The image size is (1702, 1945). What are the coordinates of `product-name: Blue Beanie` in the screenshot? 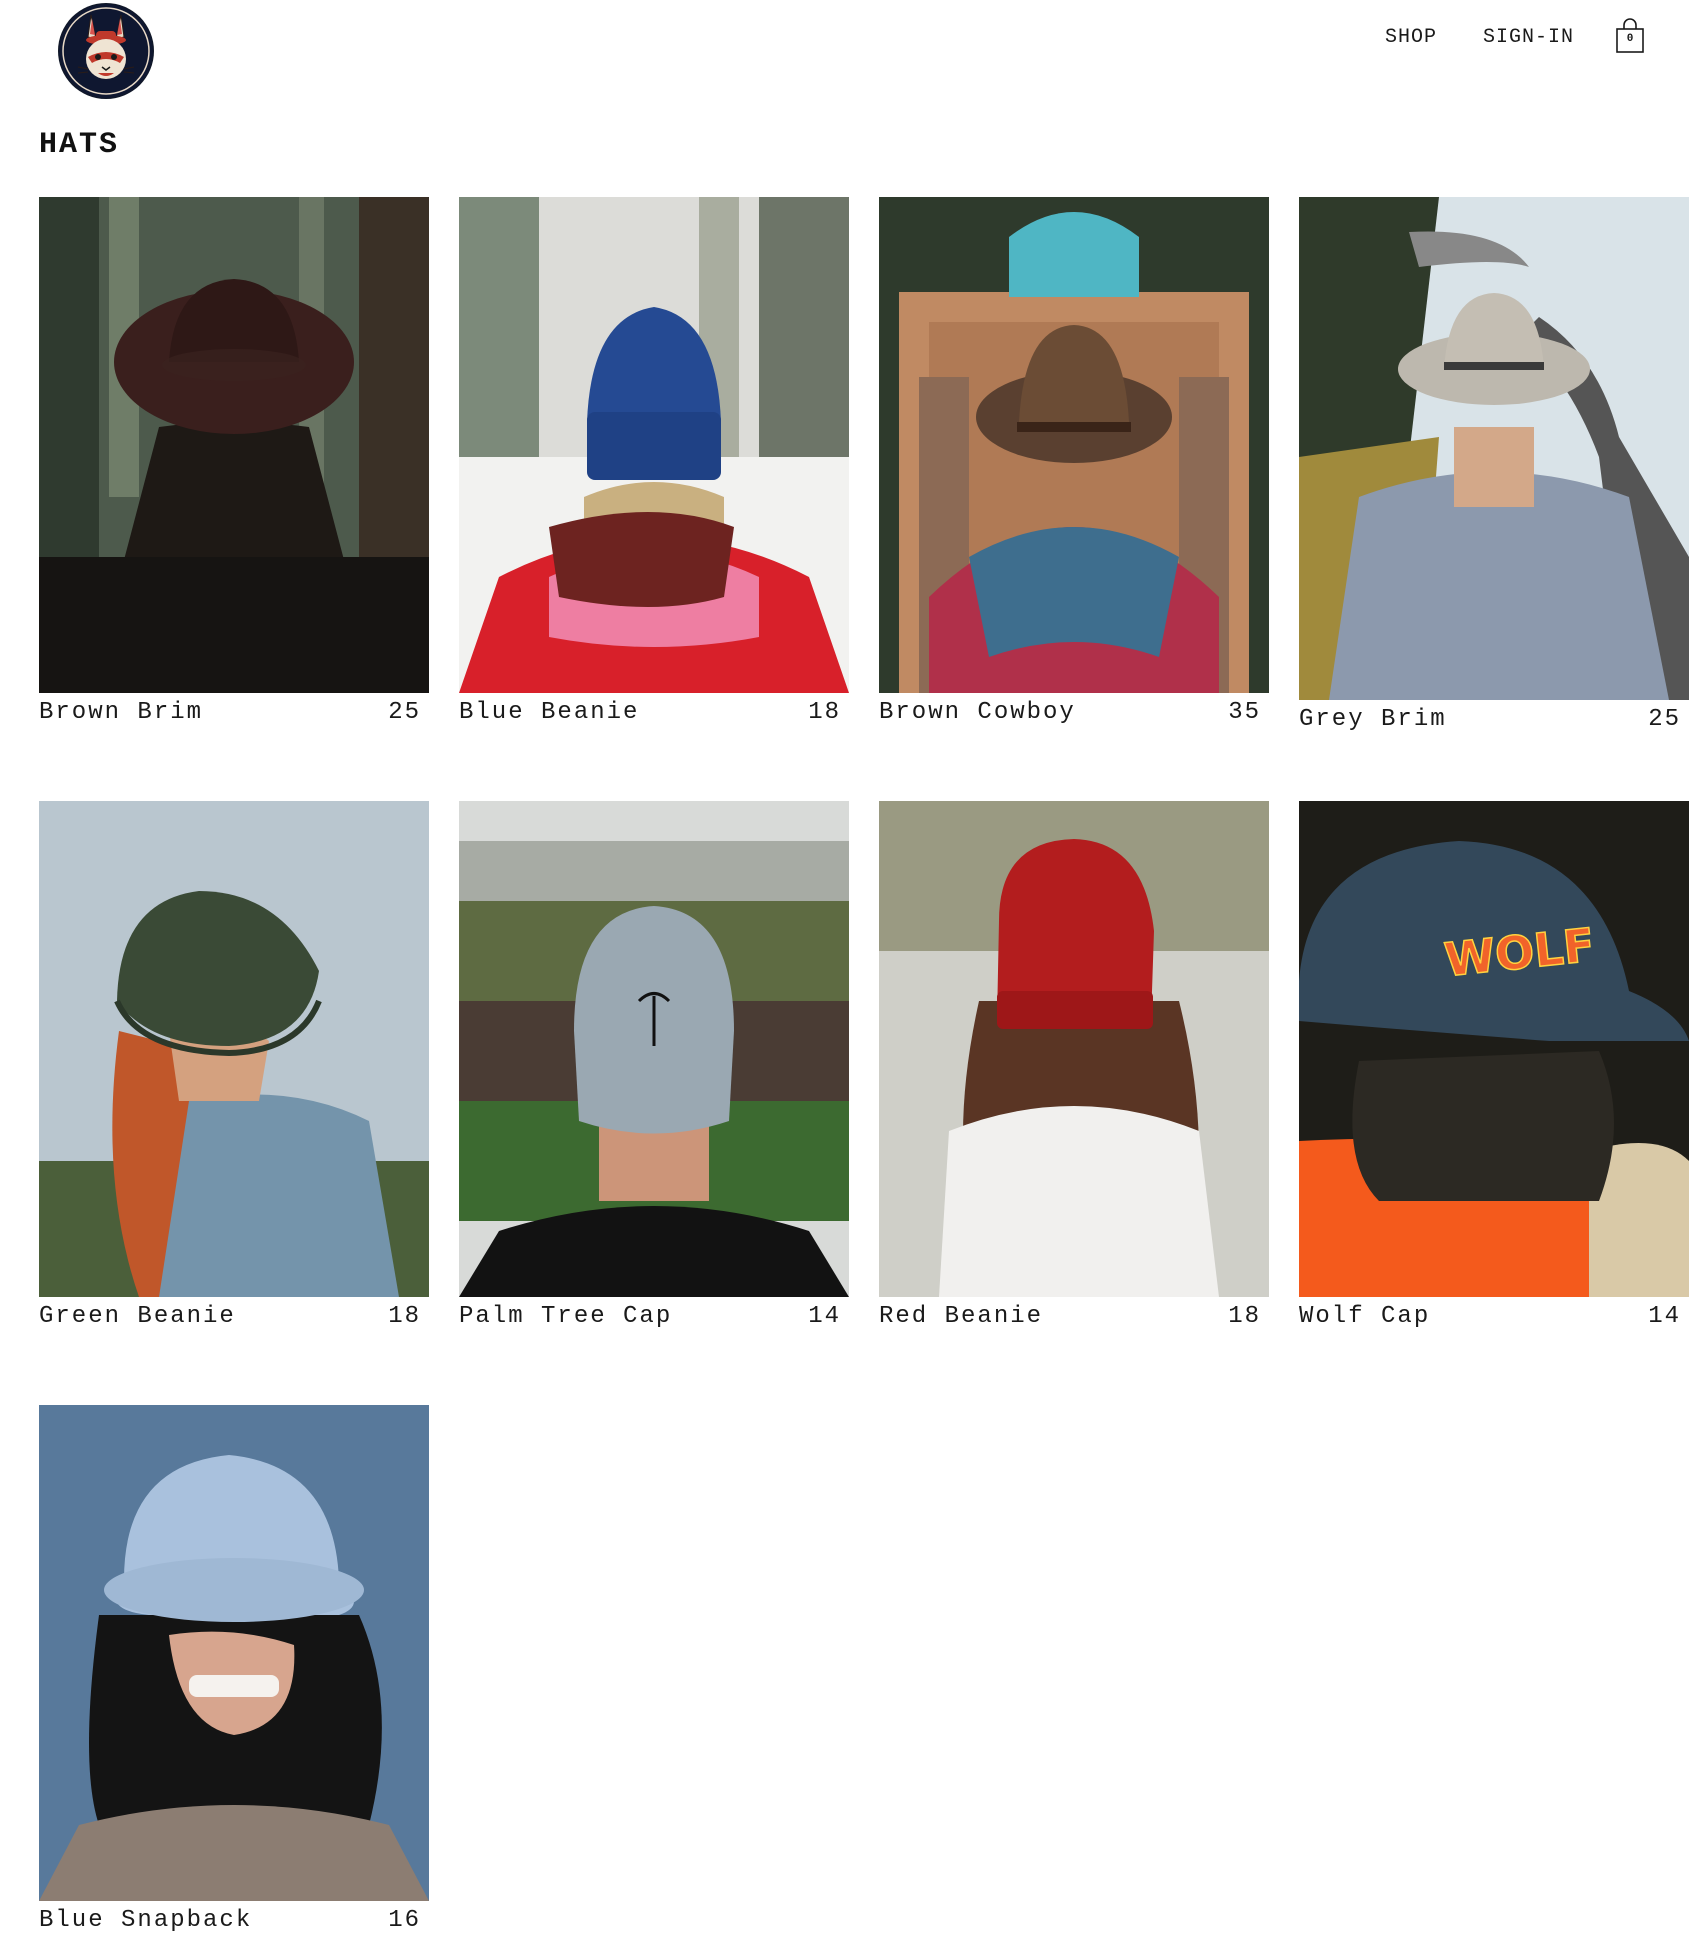 It's located at (549, 712).